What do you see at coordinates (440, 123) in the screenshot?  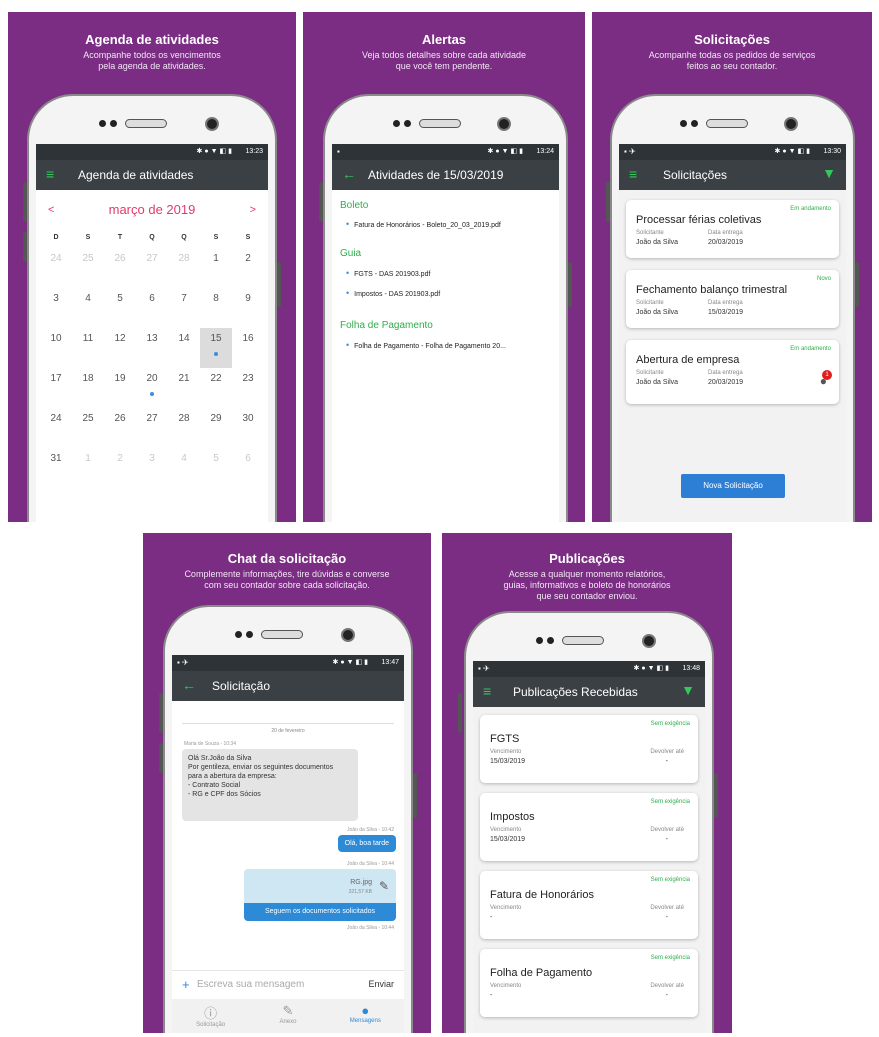 I see `phone-speaker-grill` at bounding box center [440, 123].